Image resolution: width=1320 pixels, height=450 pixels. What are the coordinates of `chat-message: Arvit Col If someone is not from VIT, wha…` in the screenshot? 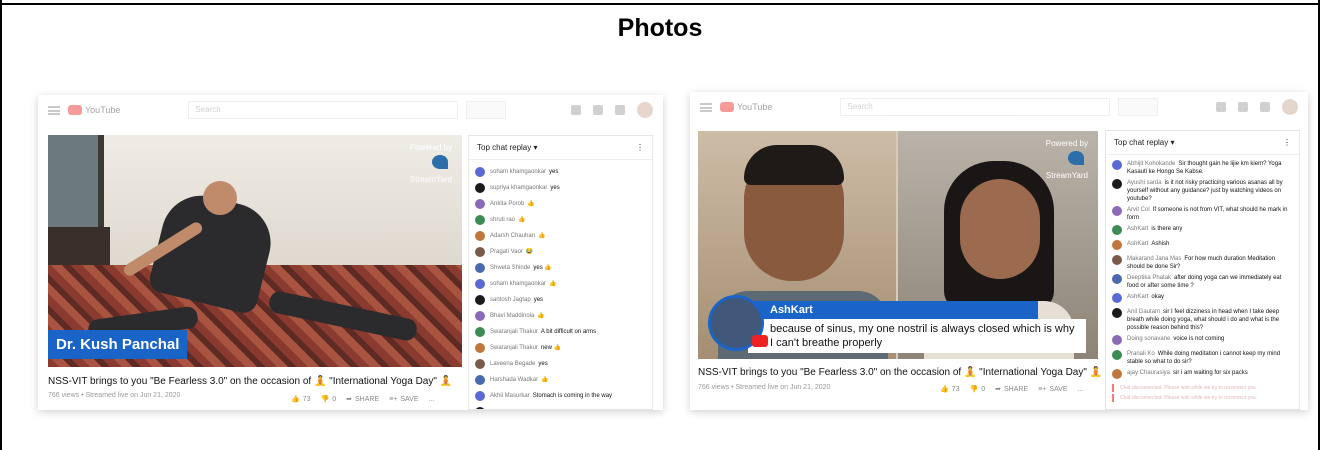 It's located at (1202, 214).